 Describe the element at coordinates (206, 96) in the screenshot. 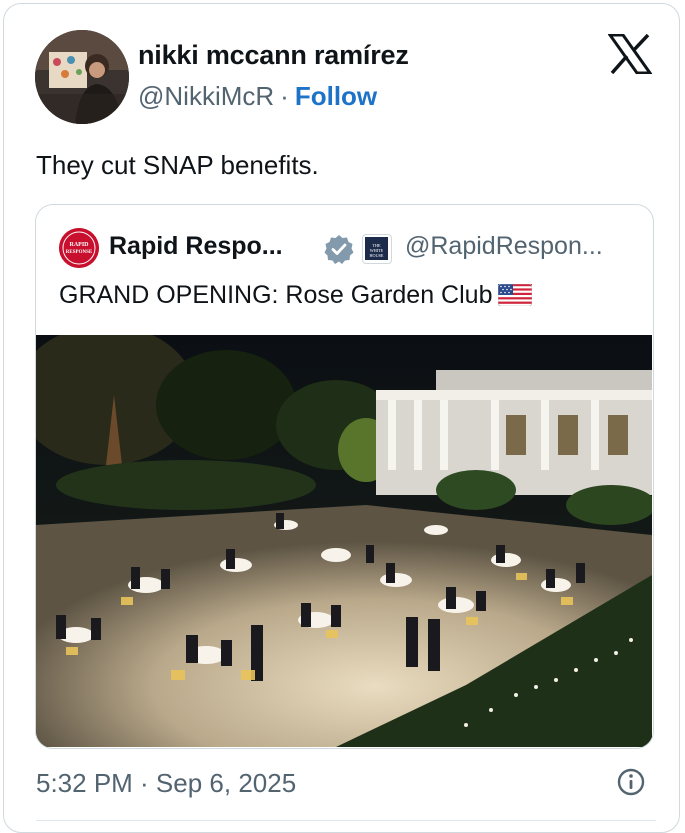

I see `author-handle: @NikkiMcR` at that location.